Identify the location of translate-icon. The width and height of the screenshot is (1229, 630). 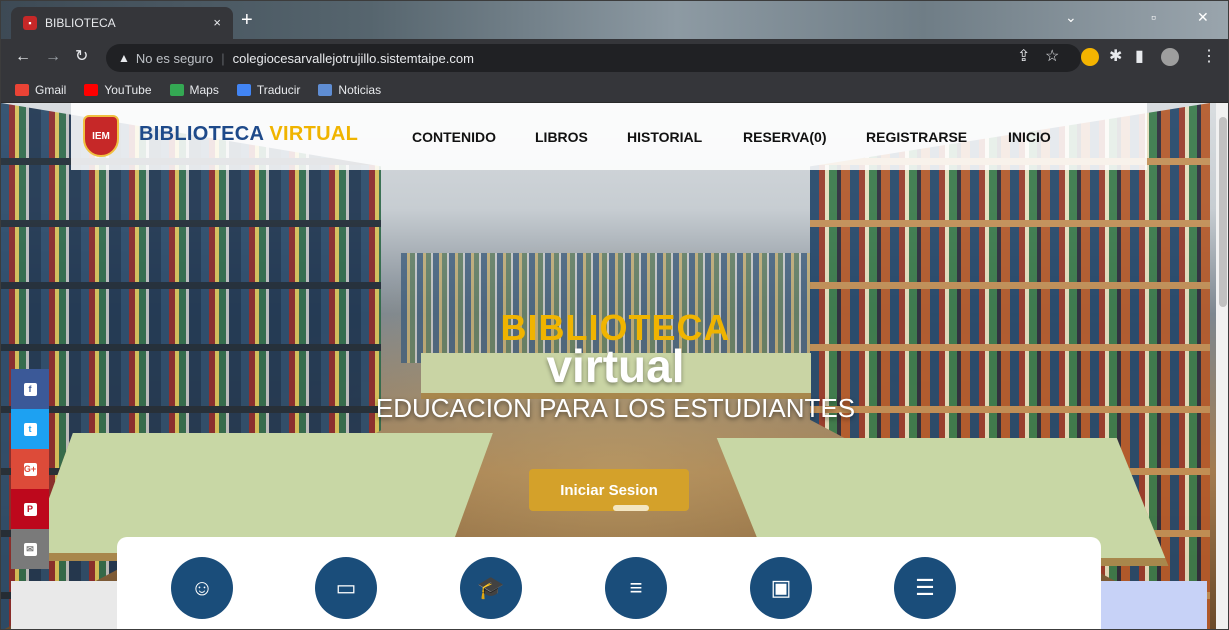
(243, 89).